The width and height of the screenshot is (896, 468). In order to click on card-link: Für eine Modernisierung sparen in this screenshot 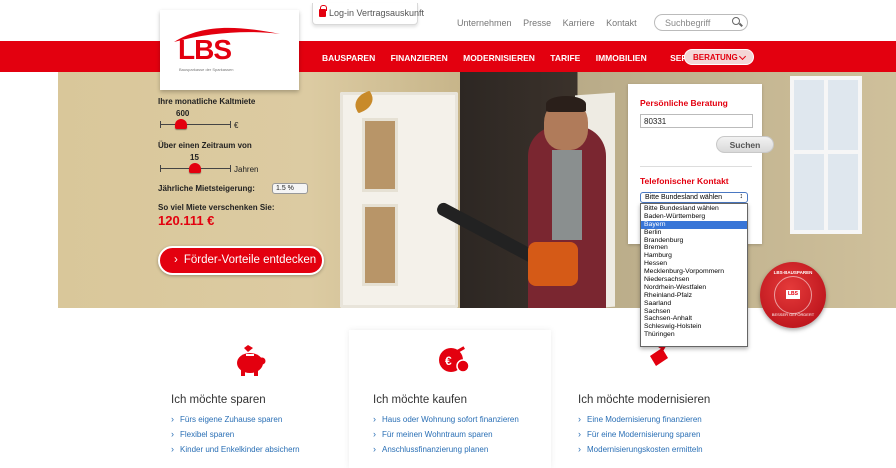, I will do `click(639, 434)`.